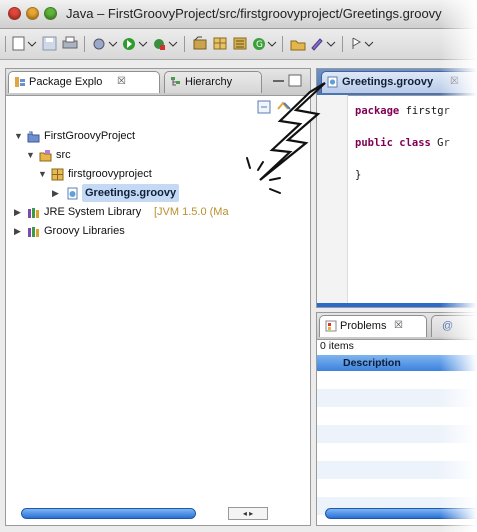 The image size is (477, 532). I want to click on tab-problems: Problems ☒, so click(373, 326).